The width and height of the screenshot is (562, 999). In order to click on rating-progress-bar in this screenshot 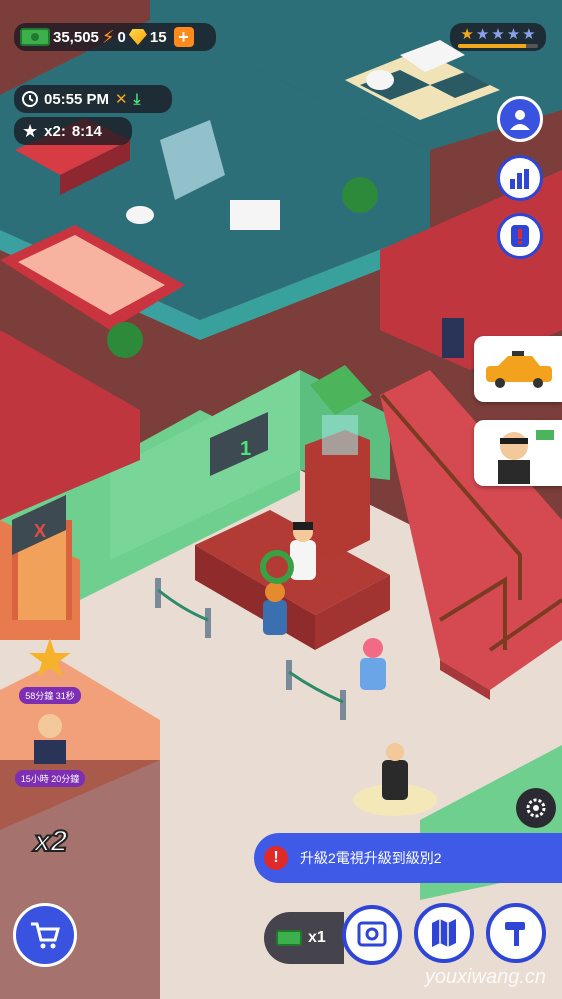, I will do `click(498, 45)`.